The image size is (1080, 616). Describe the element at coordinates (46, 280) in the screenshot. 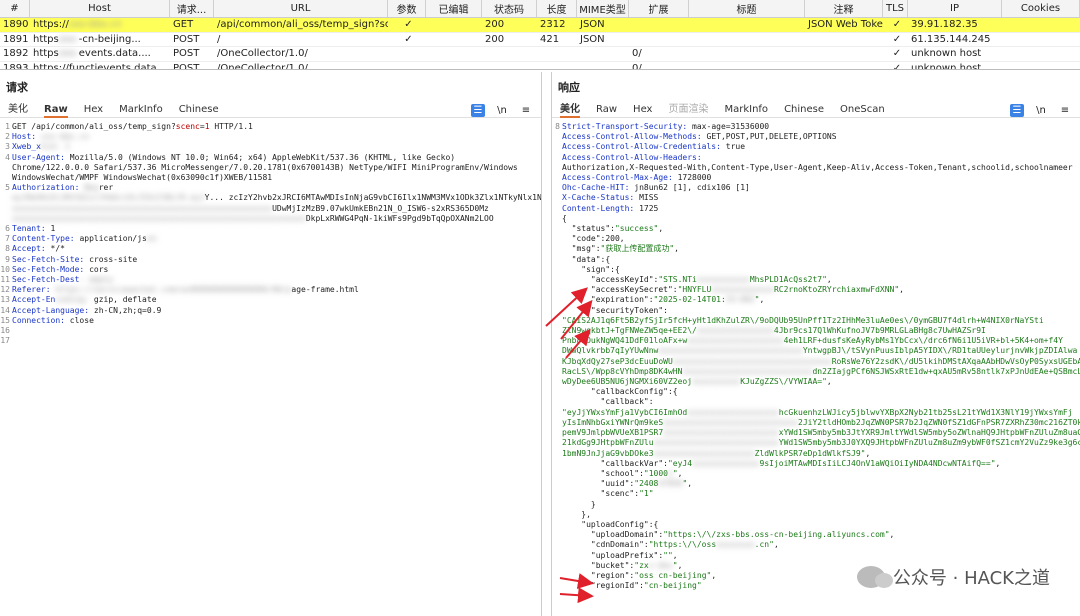

I see `code-token: Sec-Fetch-Dest` at that location.